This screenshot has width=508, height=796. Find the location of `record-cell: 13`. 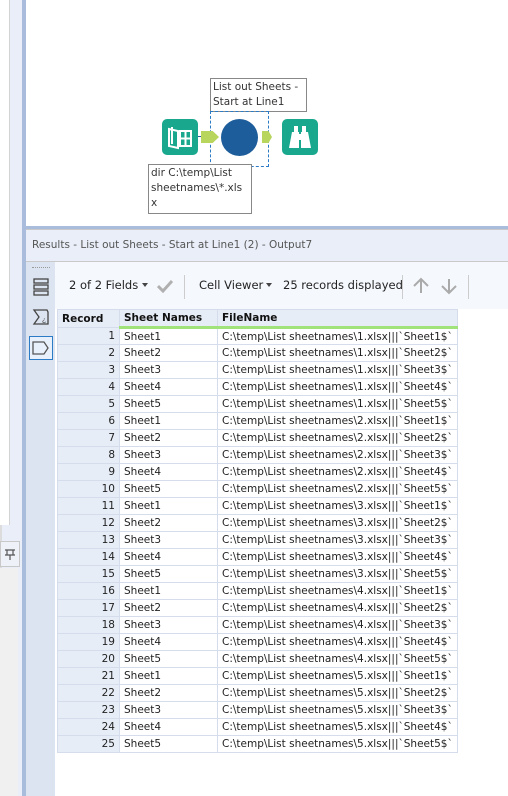

record-cell: 13 is located at coordinates (88, 540).